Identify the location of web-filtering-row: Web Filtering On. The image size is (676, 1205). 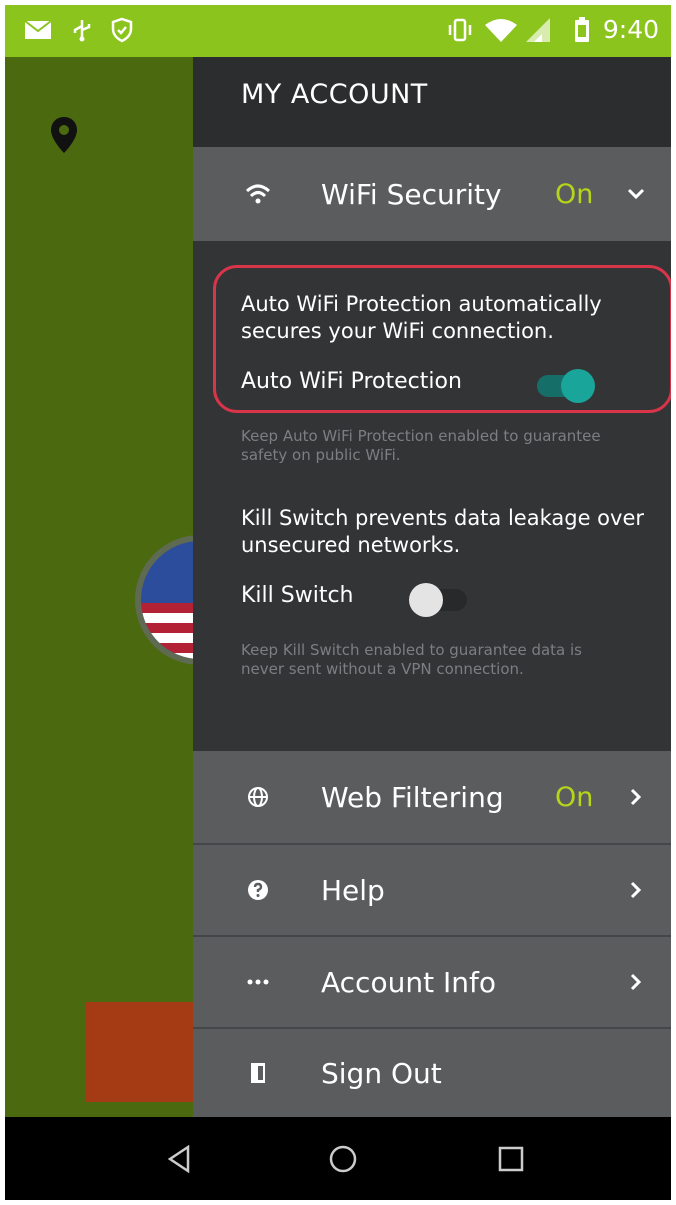
(432, 797).